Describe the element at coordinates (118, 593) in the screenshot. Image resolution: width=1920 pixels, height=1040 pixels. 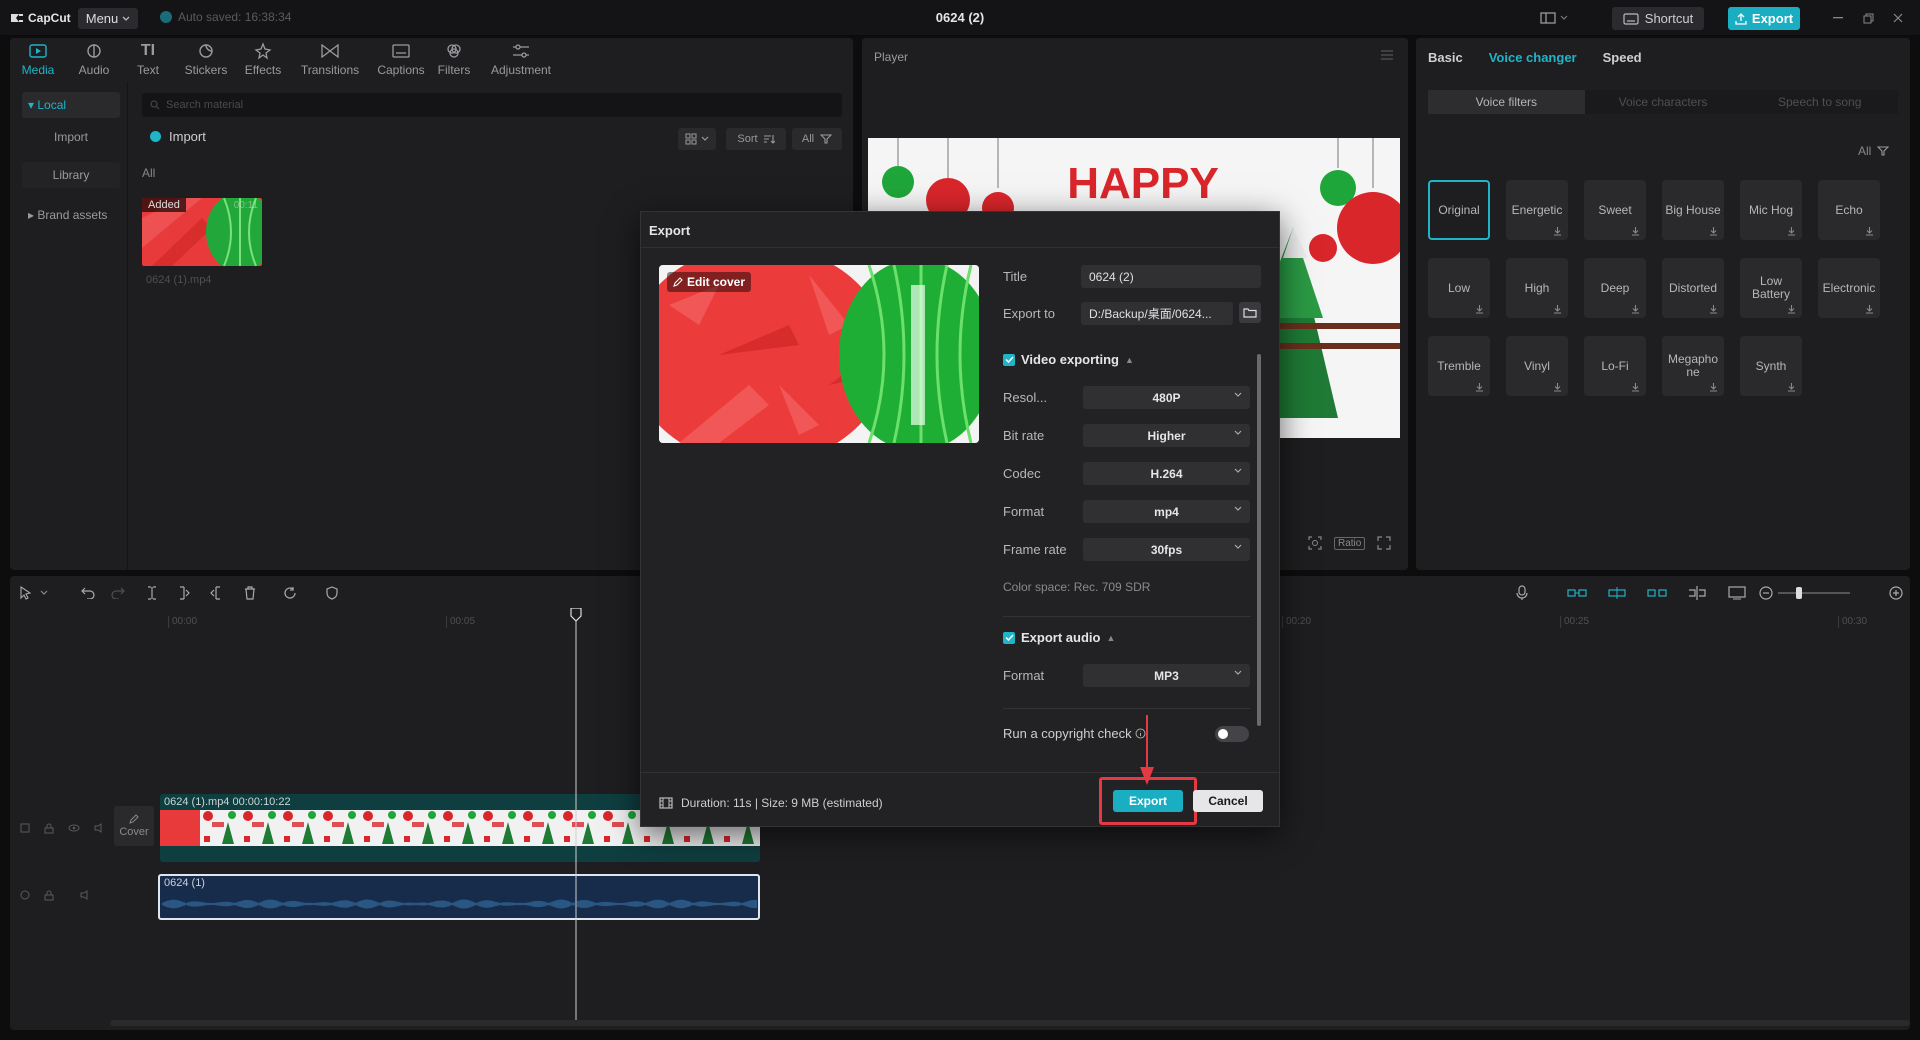
I see `redo-icon` at that location.